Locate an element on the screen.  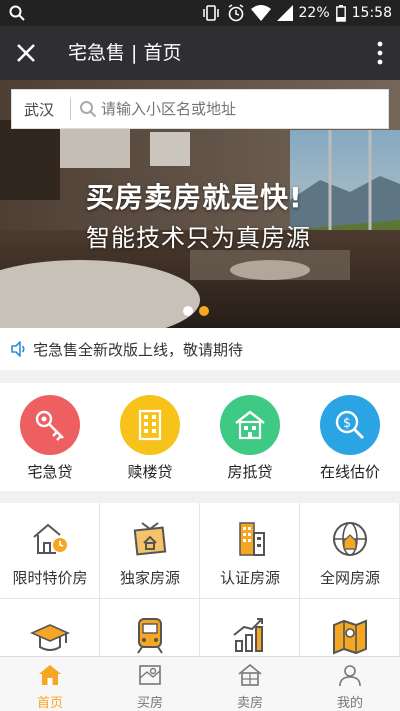
close-icon is located at coordinates (26, 53).